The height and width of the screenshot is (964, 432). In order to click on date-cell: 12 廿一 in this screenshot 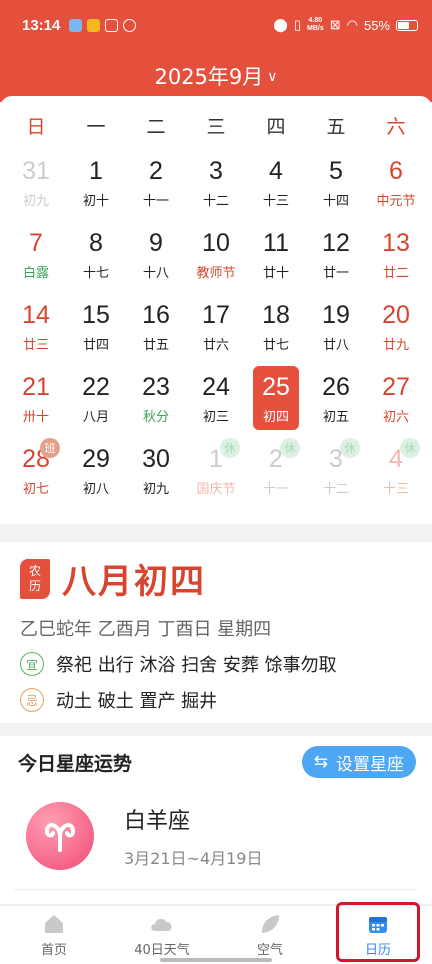, I will do `click(336, 256)`.